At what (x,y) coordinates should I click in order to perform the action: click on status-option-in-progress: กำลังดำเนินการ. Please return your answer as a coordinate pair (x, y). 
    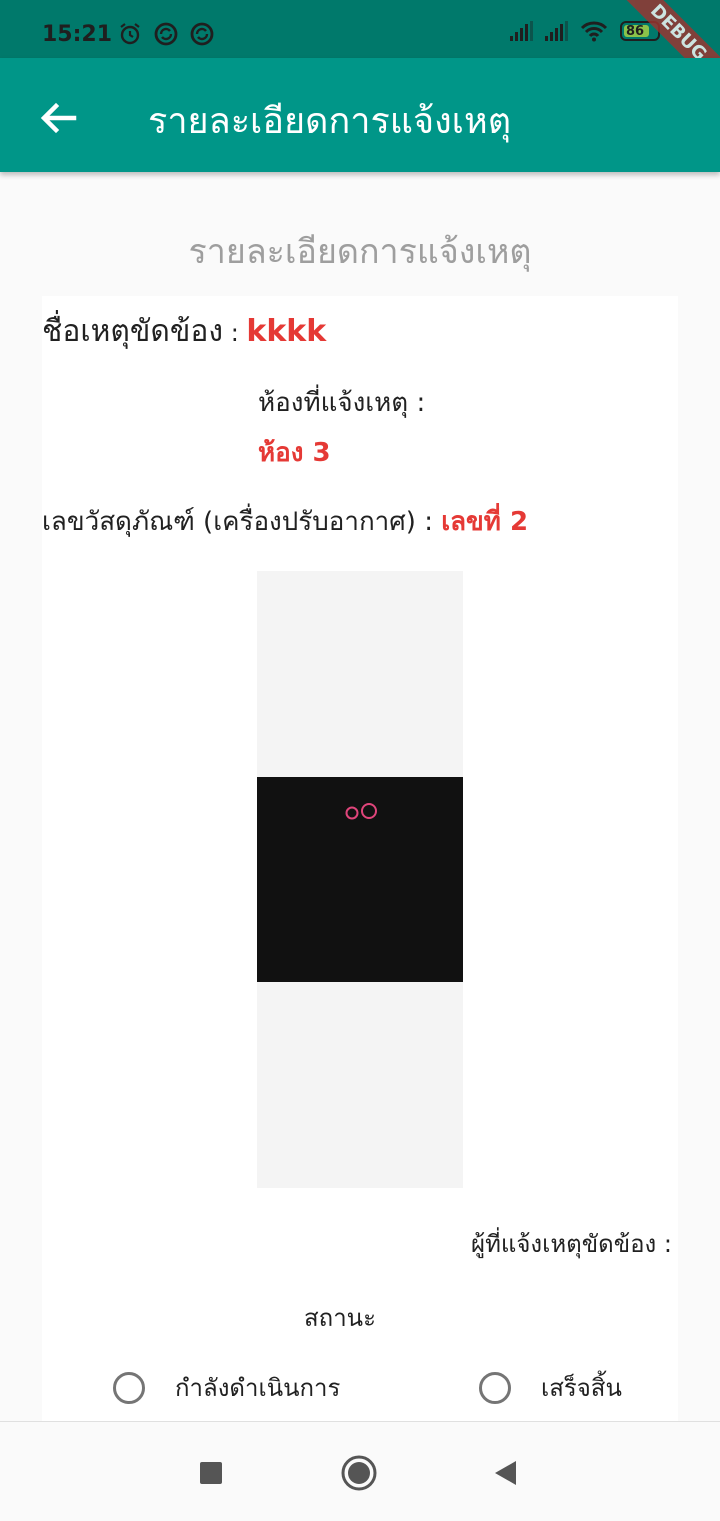
    Looking at the image, I should click on (226, 1387).